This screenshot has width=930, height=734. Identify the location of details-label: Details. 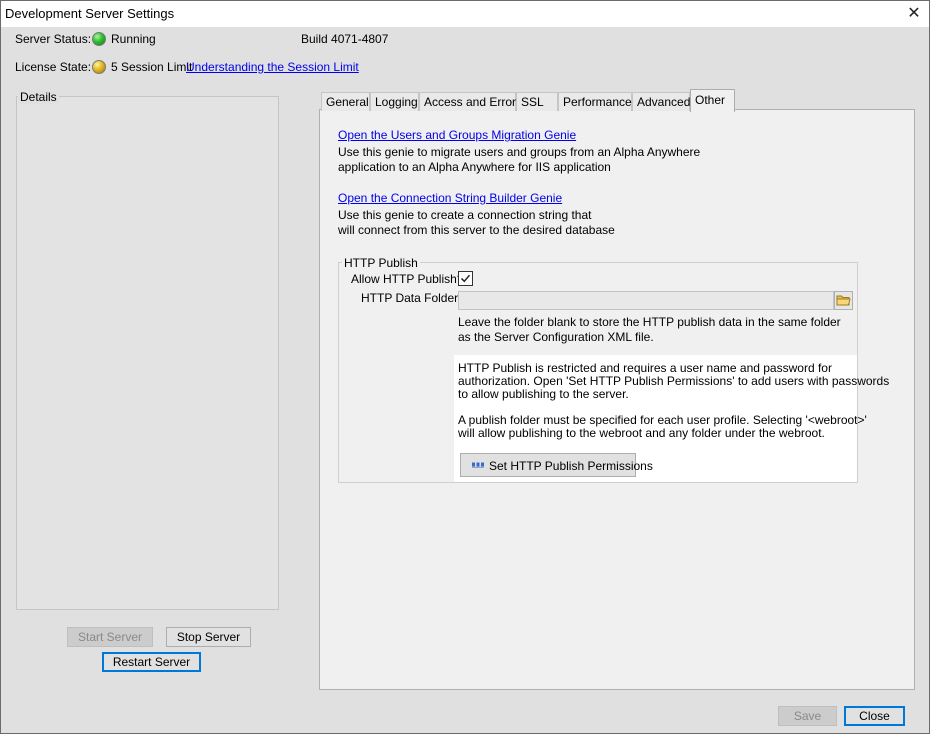
(38, 97).